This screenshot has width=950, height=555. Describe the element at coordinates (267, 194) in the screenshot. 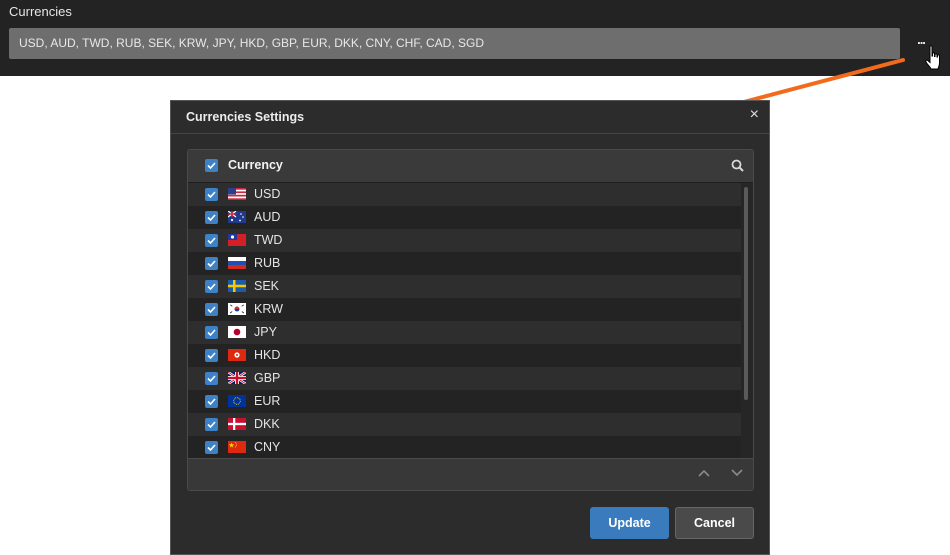

I see `currency-code: USD` at that location.